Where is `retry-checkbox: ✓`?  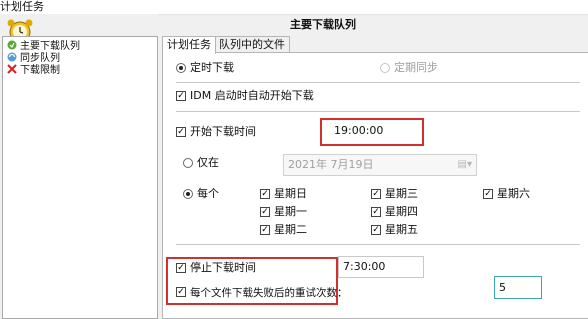
retry-checkbox: ✓ is located at coordinates (181, 292).